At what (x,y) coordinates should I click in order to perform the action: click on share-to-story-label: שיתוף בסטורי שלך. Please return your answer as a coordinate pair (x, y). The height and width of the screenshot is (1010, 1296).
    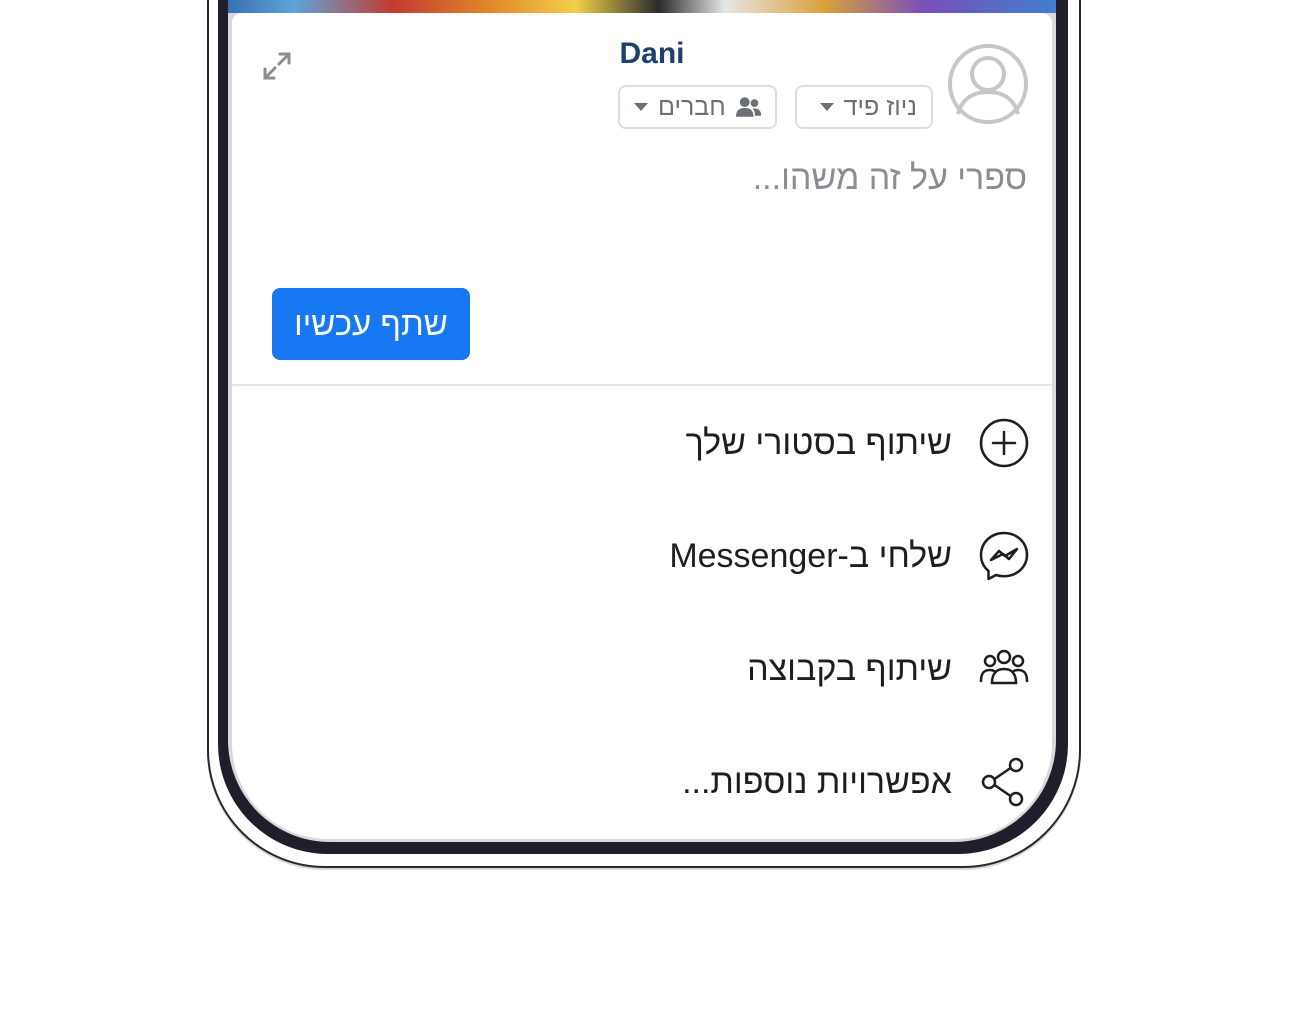
    Looking at the image, I should click on (818, 442).